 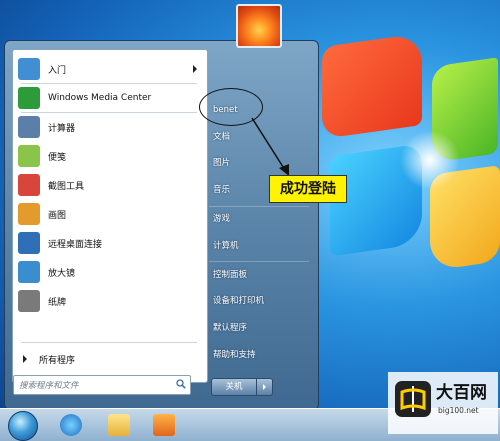 What do you see at coordinates (238, 301) in the screenshot?
I see `right-item-devices-printers: 设备和打印机` at bounding box center [238, 301].